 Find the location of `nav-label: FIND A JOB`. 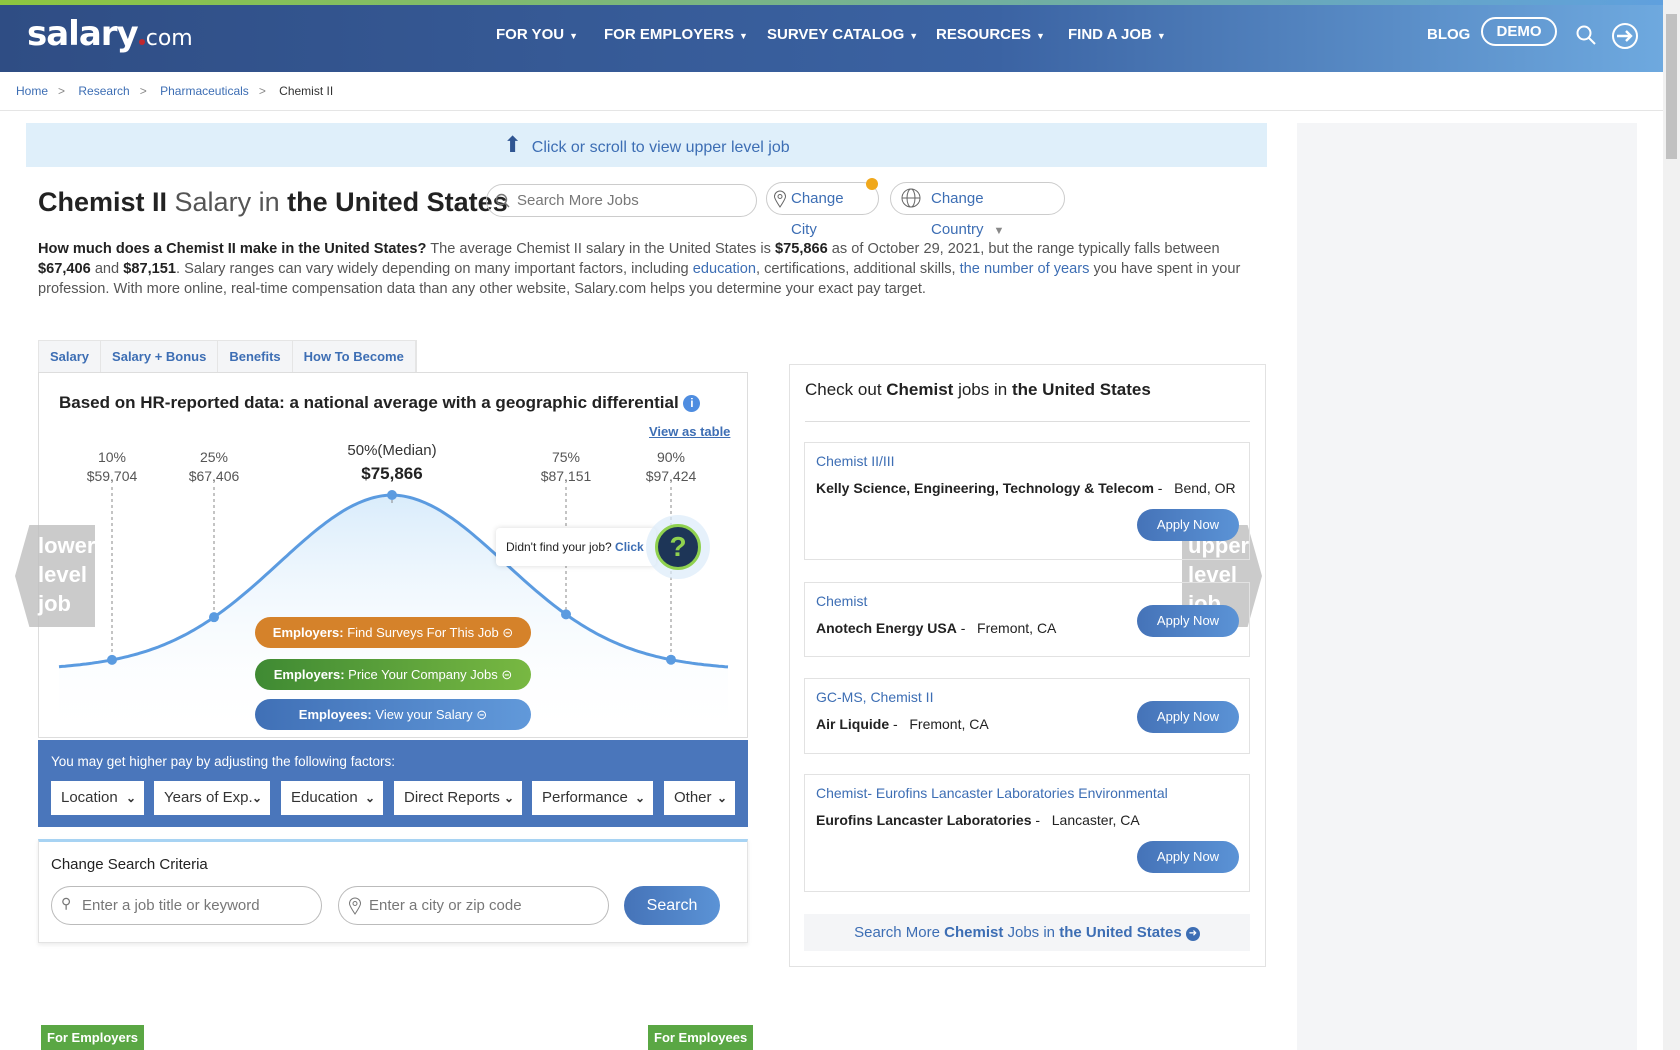

nav-label: FIND A JOB is located at coordinates (1110, 34).